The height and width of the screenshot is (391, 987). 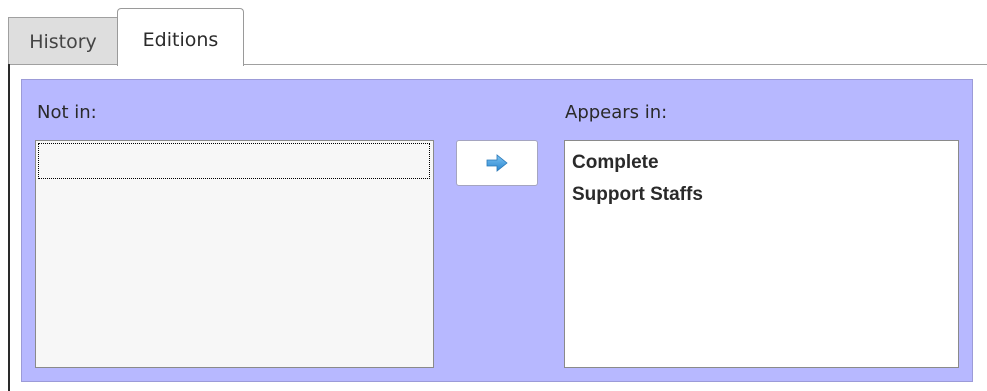 I want to click on tab-editions: Editions, so click(x=180, y=37).